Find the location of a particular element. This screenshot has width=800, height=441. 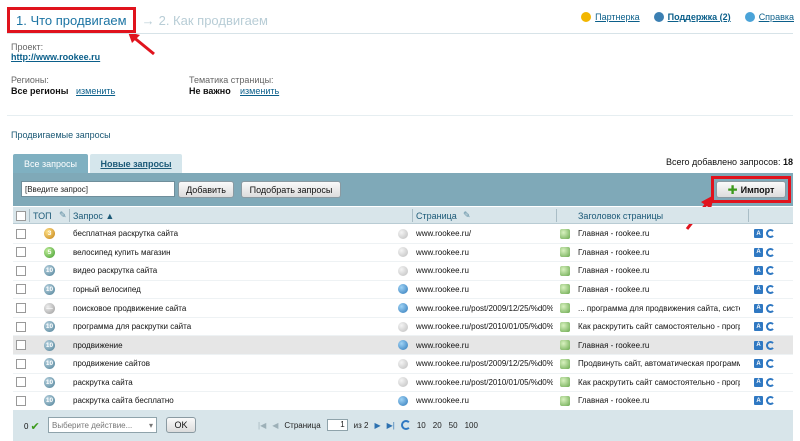

support-link: Поддержка (2) is located at coordinates (692, 17).